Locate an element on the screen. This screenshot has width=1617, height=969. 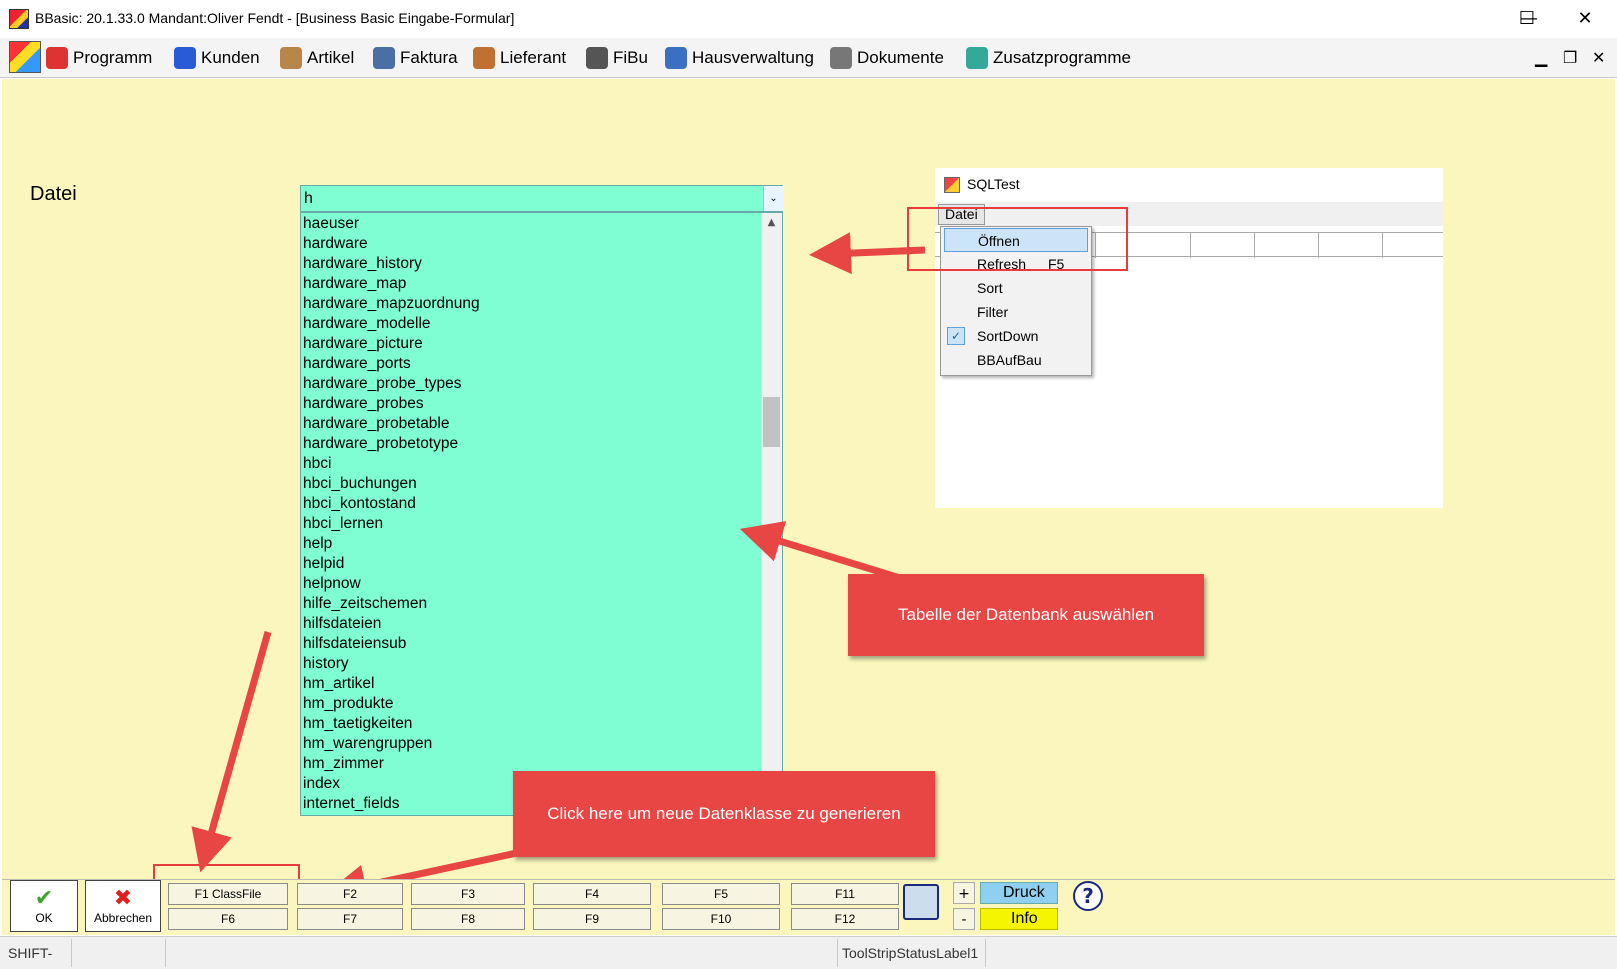
menu-item-5: FiBu is located at coordinates (617, 58).